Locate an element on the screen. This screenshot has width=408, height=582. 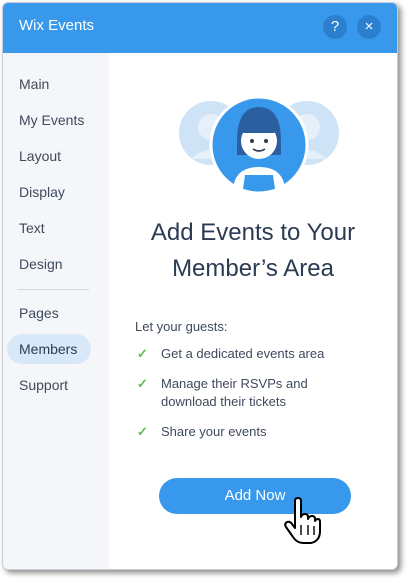
panel-header: Wix Events ? × is located at coordinates (200, 28).